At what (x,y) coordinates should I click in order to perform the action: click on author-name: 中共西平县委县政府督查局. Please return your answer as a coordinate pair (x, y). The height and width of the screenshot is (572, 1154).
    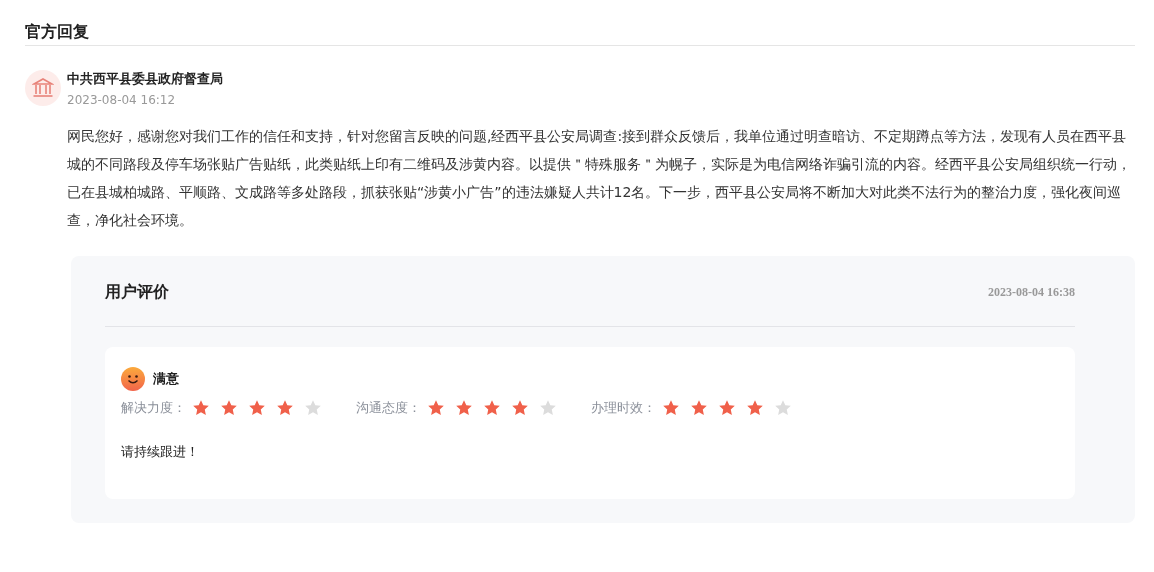
    Looking at the image, I should click on (145, 79).